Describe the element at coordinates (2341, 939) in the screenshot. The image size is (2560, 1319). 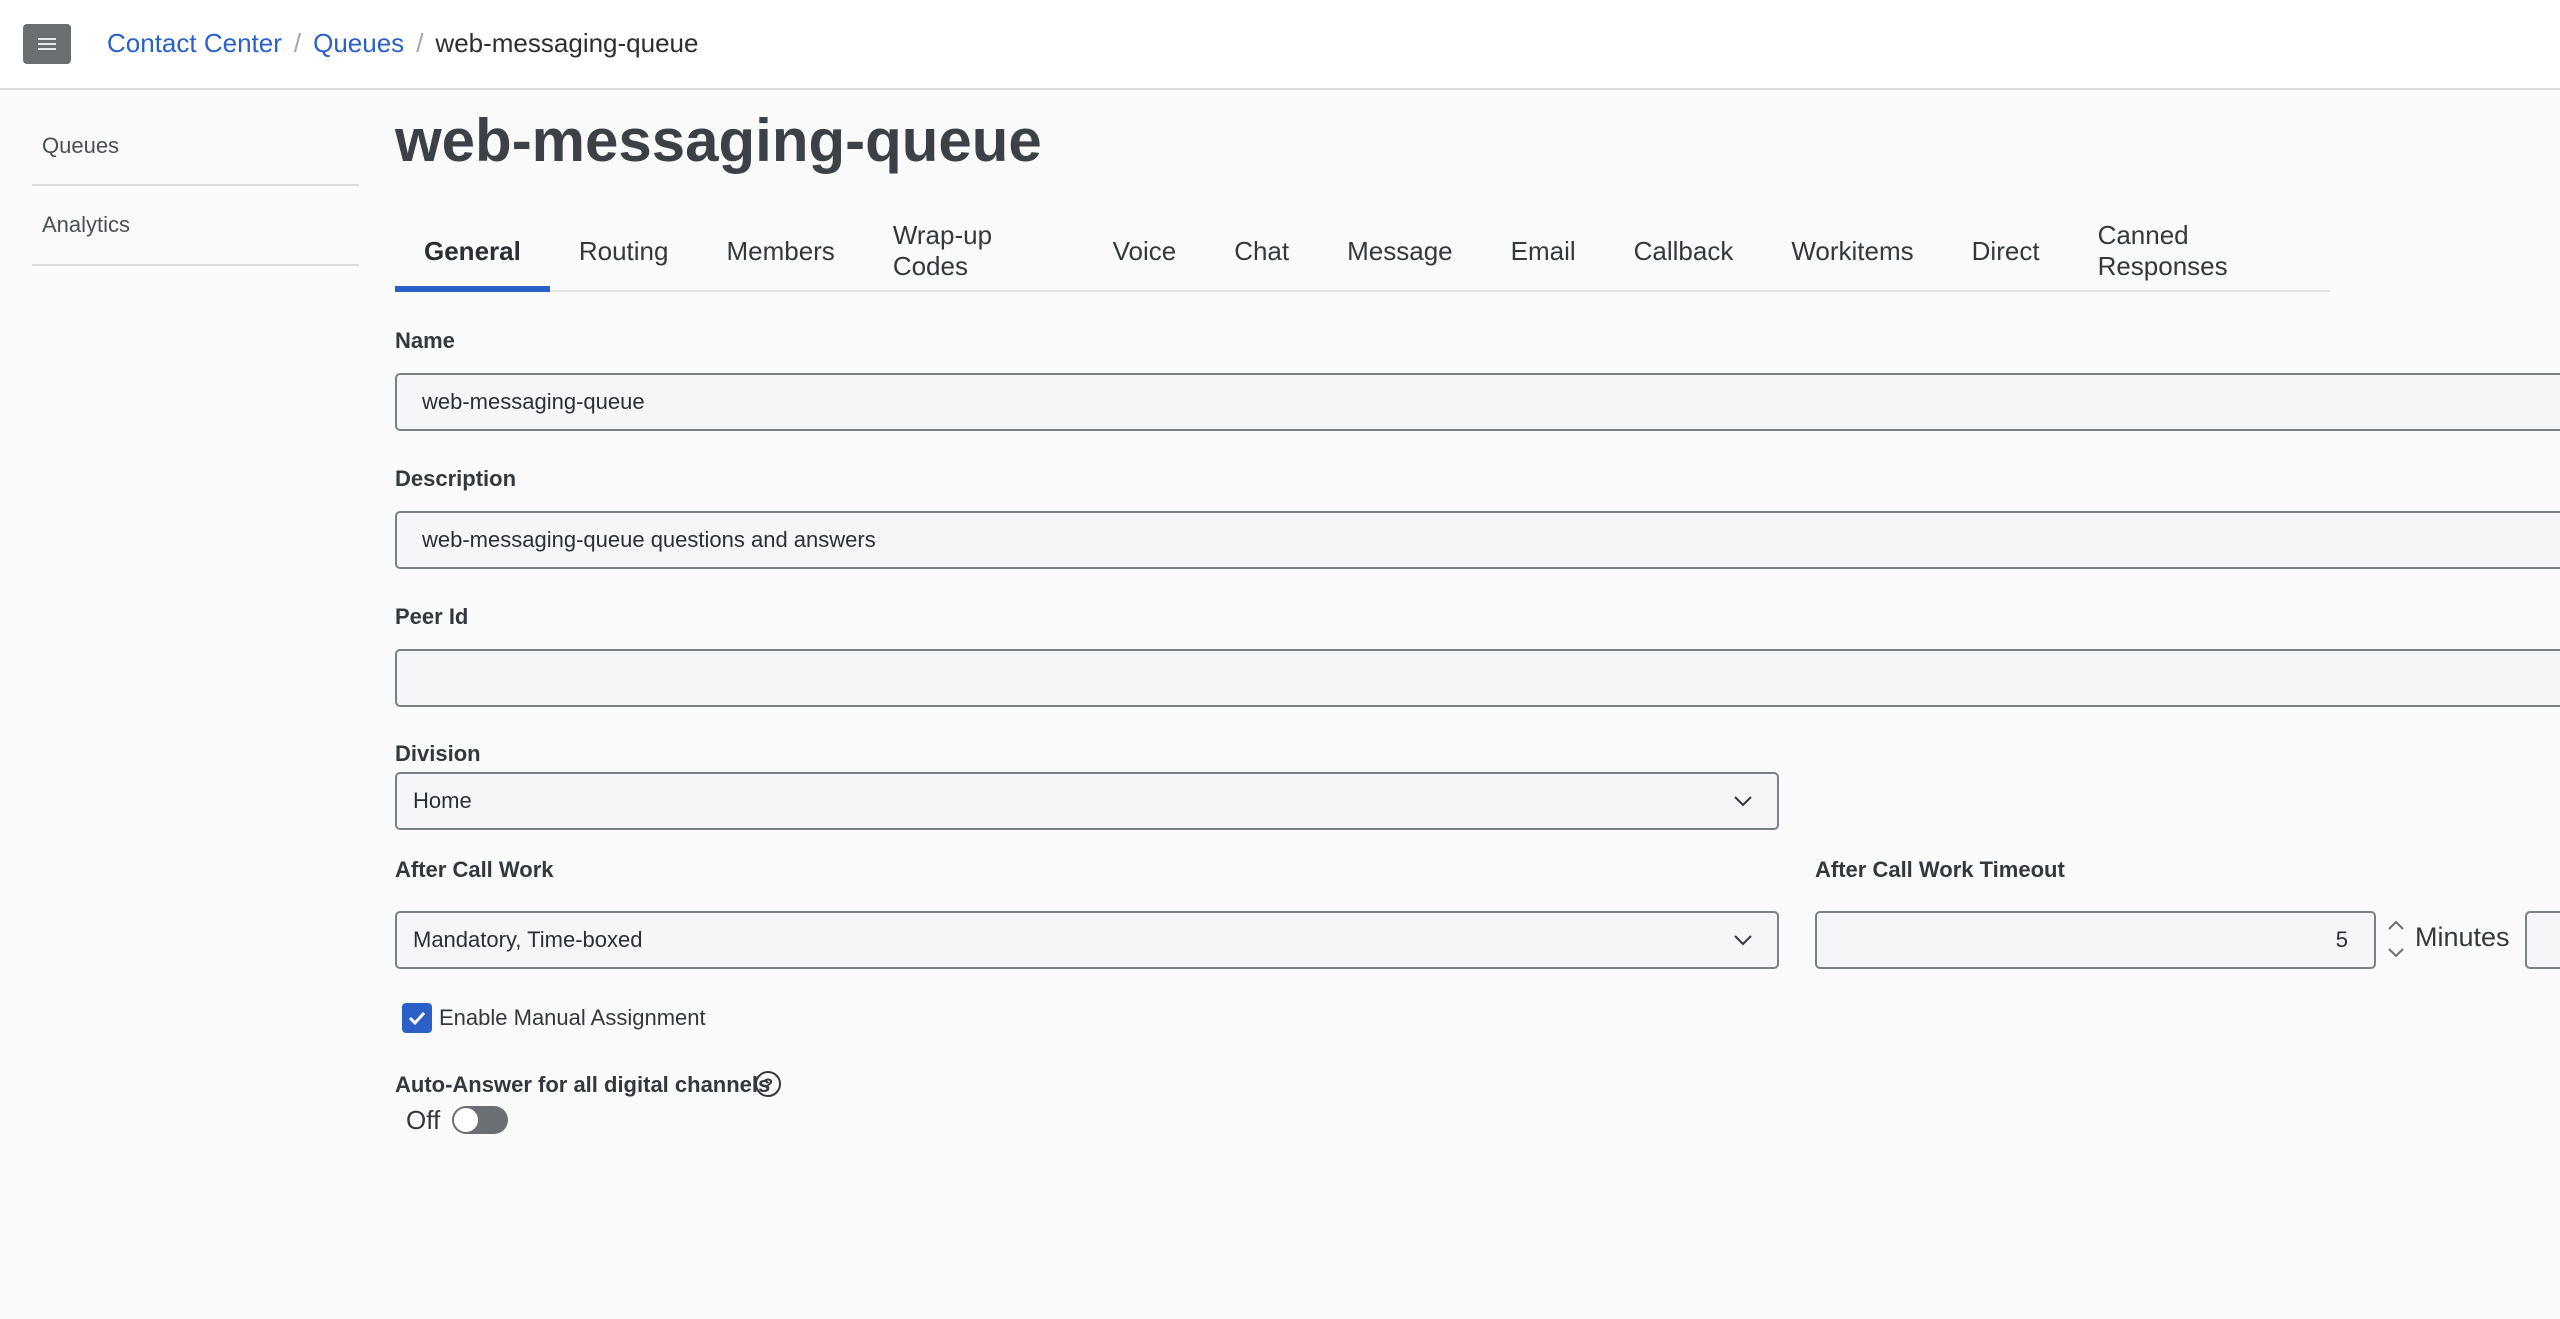
I see `after-call-work-timeout-value: 5` at that location.